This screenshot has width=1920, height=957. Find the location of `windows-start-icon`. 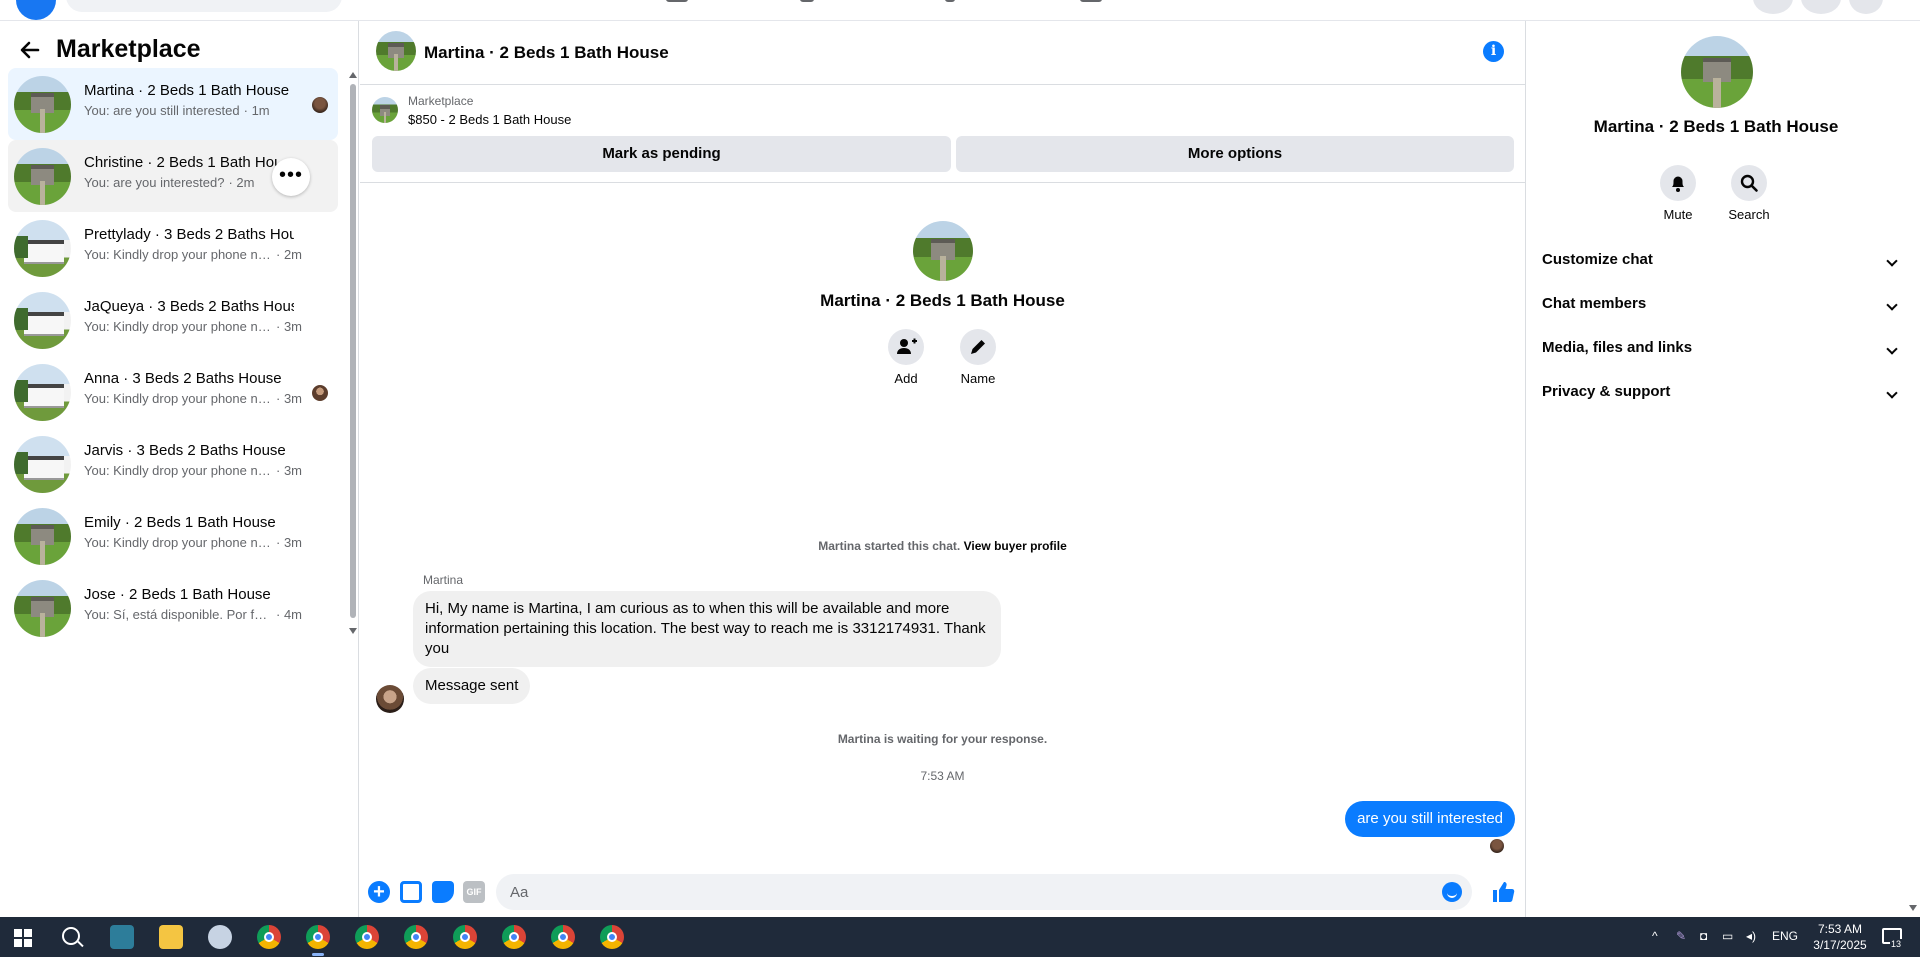

windows-start-icon is located at coordinates (23, 938).